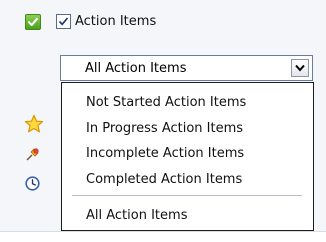  What do you see at coordinates (300, 68) in the screenshot?
I see `chevron-down-icon` at bounding box center [300, 68].